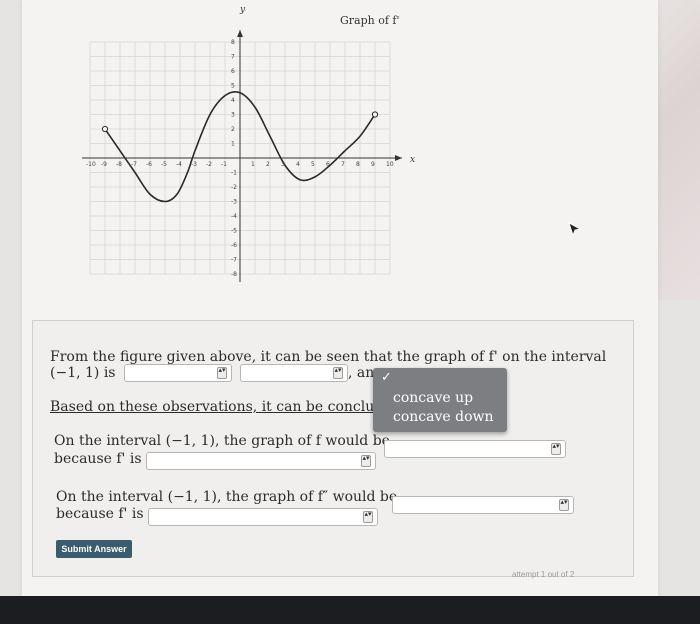 This screenshot has height=624, width=700. I want to click on y-tick-label: 7, so click(233, 57).